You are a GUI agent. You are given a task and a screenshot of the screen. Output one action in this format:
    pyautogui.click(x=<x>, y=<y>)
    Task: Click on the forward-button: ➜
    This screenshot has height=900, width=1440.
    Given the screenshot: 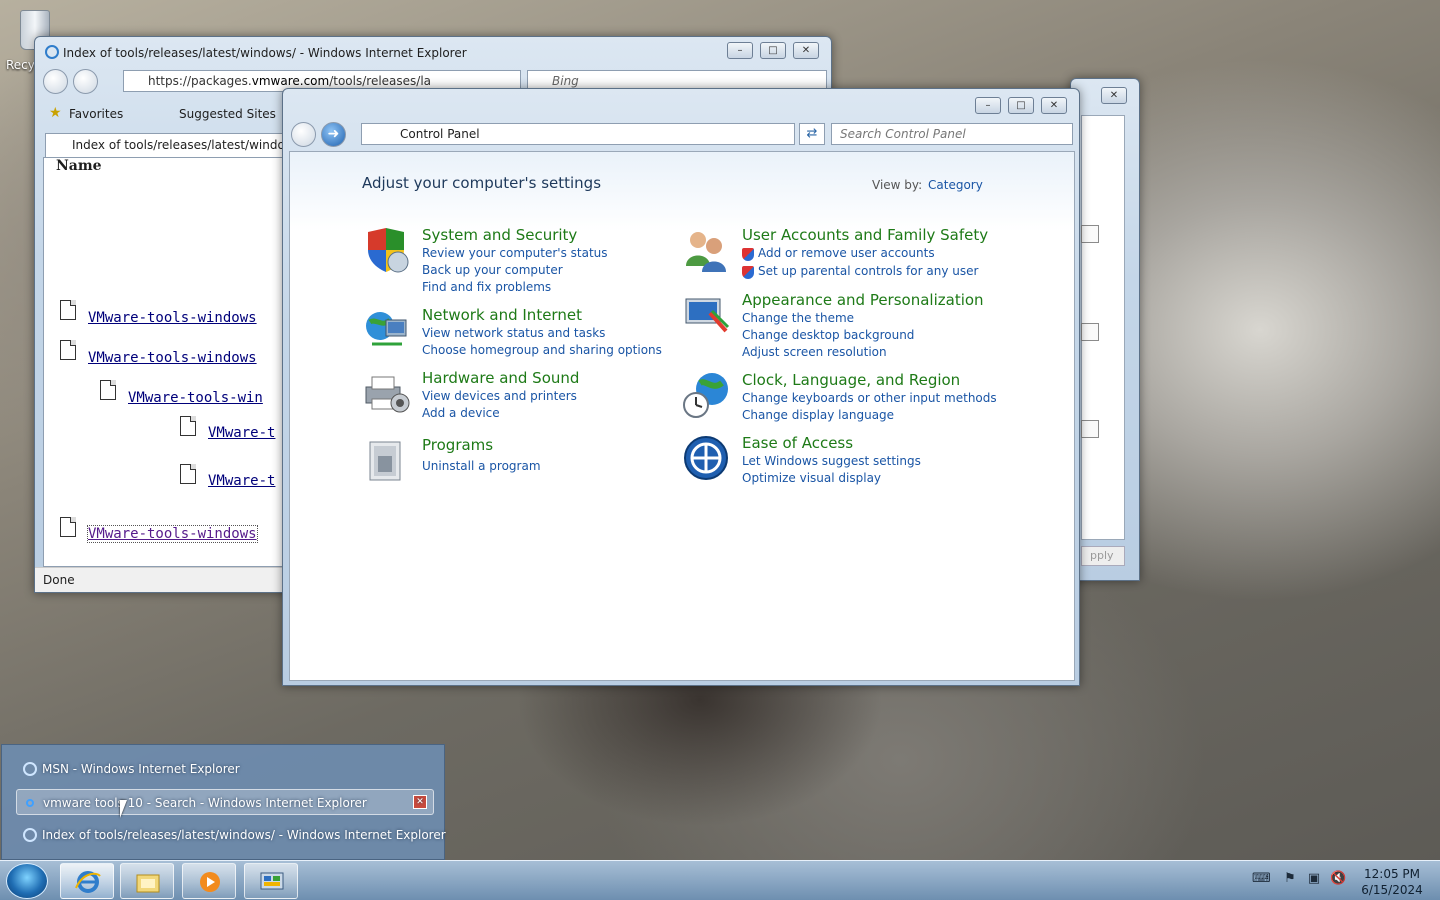 What is the action you would take?
    pyautogui.click(x=333, y=134)
    